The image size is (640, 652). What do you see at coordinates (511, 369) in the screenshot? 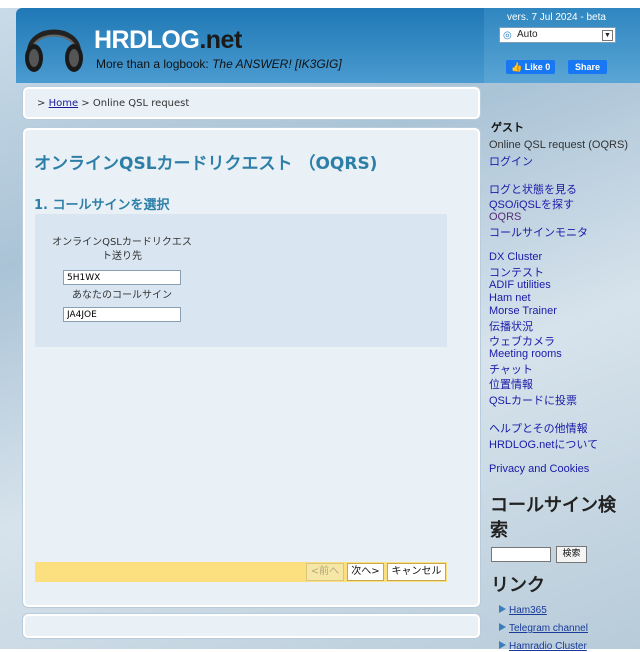
I see `sidebar-item-chat: チャット` at bounding box center [511, 369].